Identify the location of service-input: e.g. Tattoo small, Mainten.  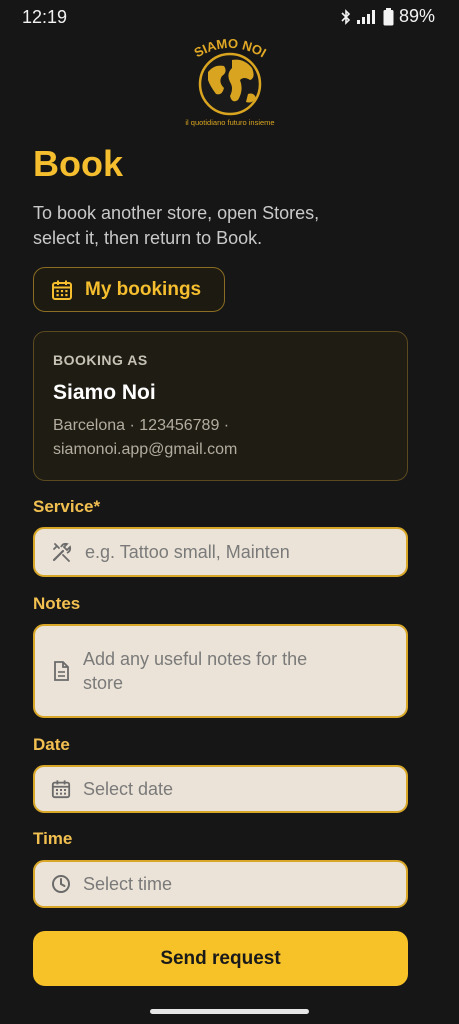
(220, 552).